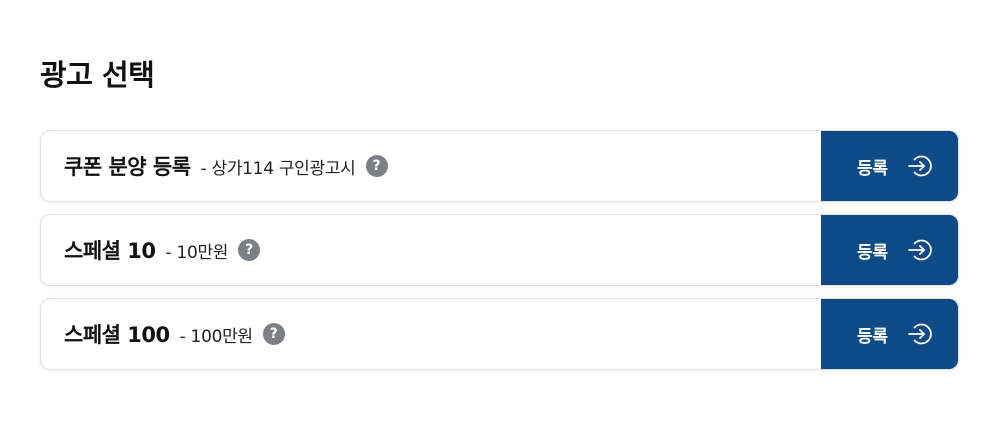 The width and height of the screenshot is (1000, 430). What do you see at coordinates (117, 335) in the screenshot?
I see `ad-name: 스페셜 100` at bounding box center [117, 335].